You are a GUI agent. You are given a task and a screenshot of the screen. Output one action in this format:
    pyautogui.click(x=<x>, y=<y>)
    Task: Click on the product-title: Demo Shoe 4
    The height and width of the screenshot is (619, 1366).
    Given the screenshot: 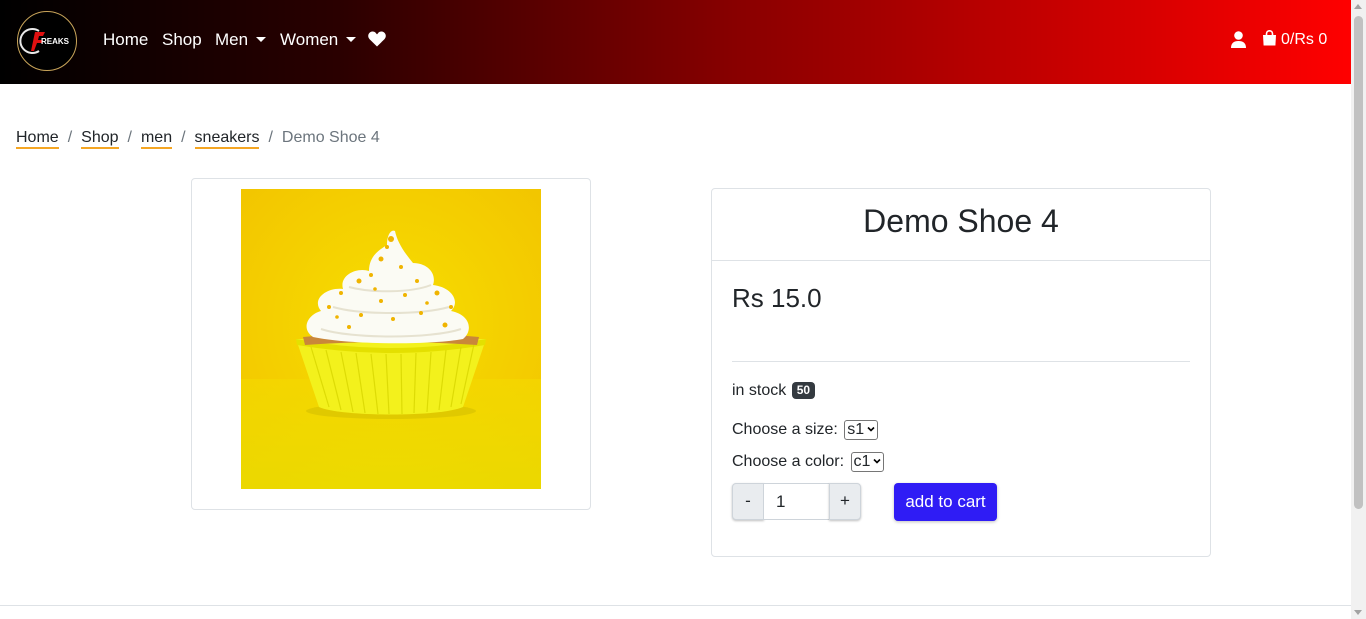 What is the action you would take?
    pyautogui.click(x=961, y=221)
    